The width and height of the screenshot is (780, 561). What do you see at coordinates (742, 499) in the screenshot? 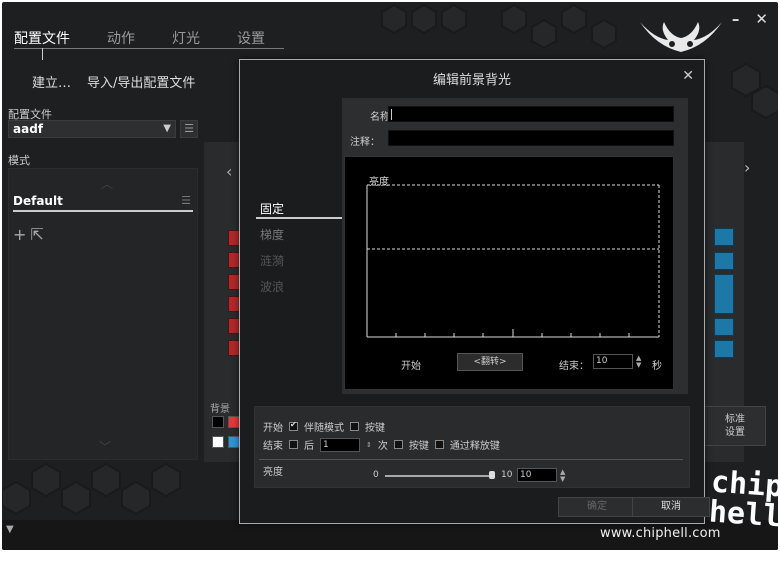
I see `watermark-logo: chip hell` at bounding box center [742, 499].